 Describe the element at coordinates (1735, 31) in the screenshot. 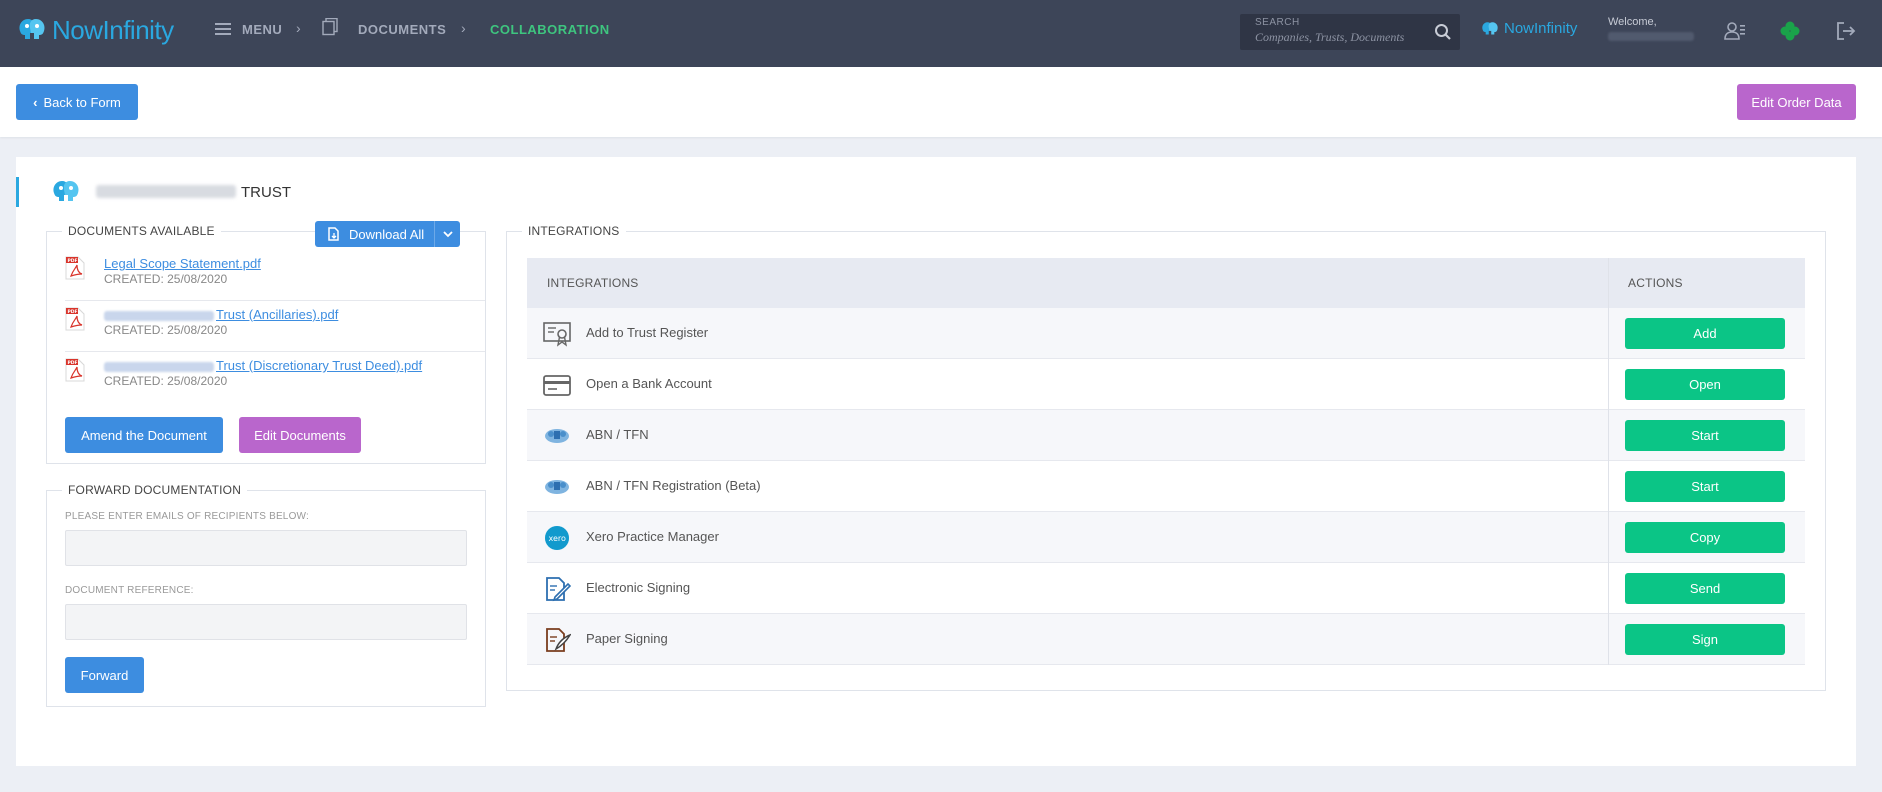

I see `user-profile-icon` at that location.